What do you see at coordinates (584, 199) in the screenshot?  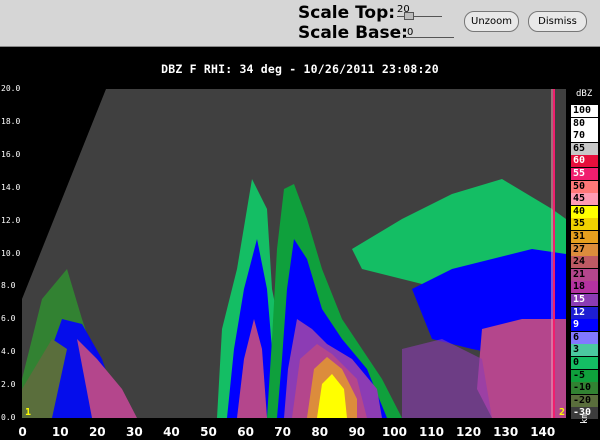 I see `legend-entry: 45` at bounding box center [584, 199].